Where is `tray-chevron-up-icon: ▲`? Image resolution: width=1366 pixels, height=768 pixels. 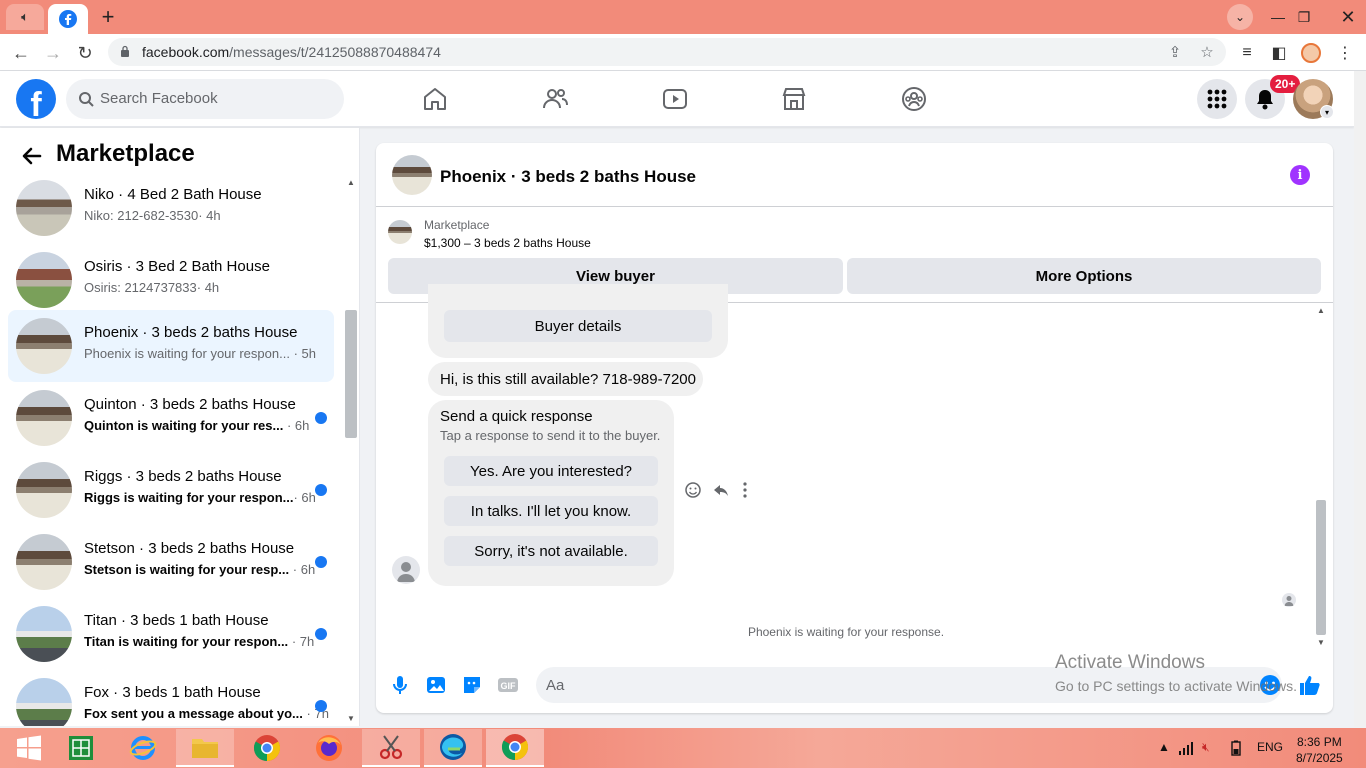 tray-chevron-up-icon: ▲ is located at coordinates (1164, 747).